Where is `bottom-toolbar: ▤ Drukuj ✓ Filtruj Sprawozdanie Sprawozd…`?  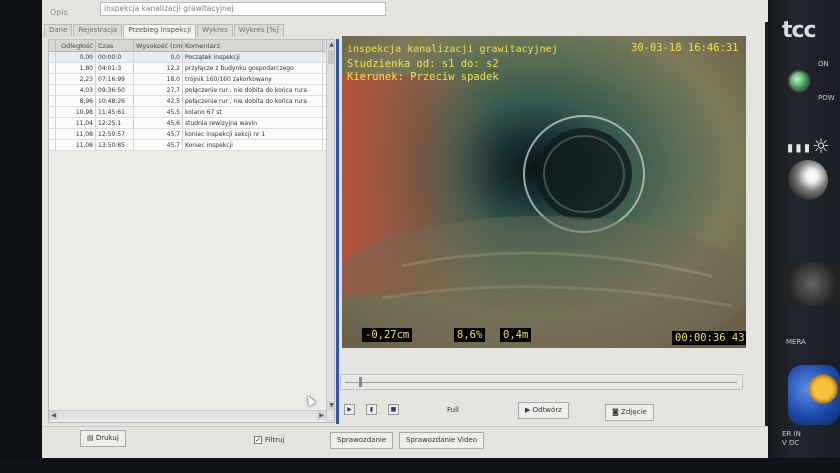 bottom-toolbar: ▤ Drukuj ✓ Filtruj Sprawozdanie Sprawozd… is located at coordinates (405, 442).